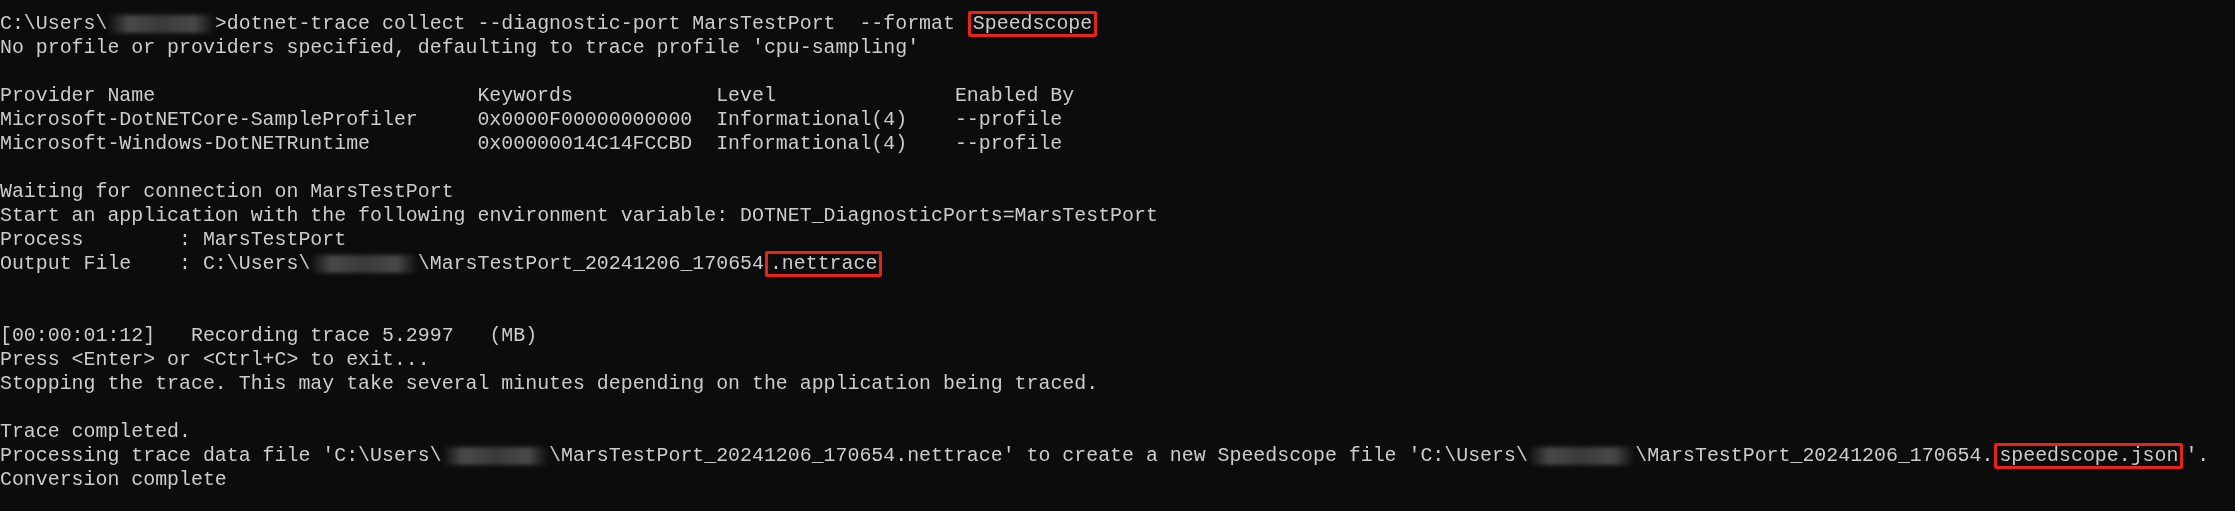 The height and width of the screenshot is (511, 2235). What do you see at coordinates (525, 96) in the screenshot?
I see `terminal-column-text: Keywords` at bounding box center [525, 96].